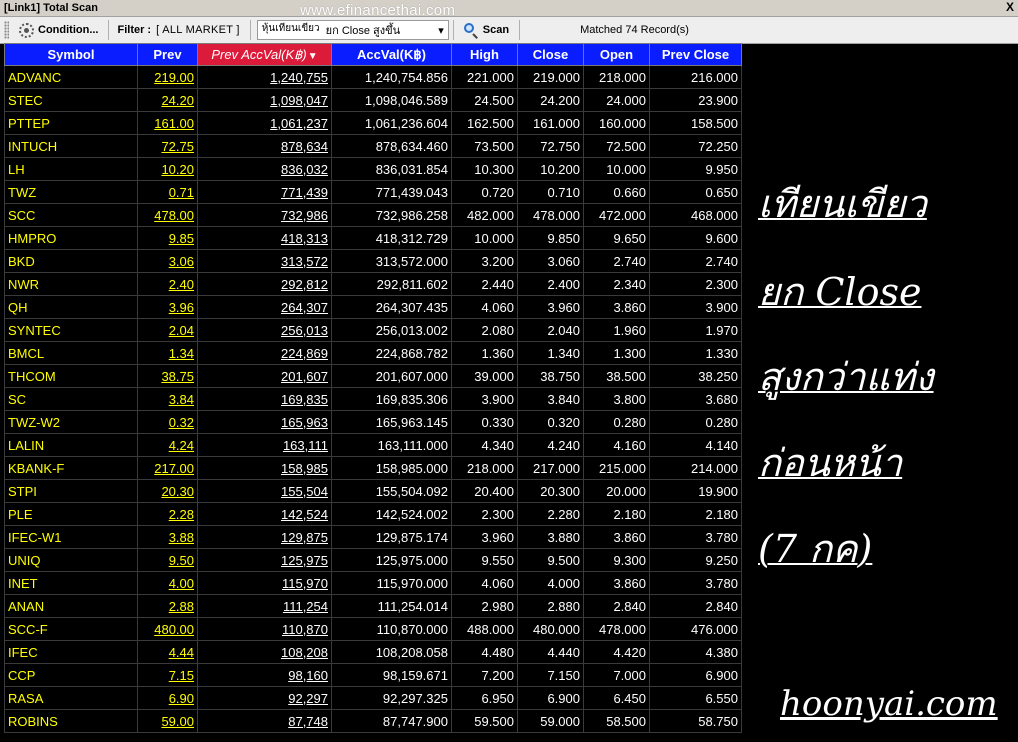  I want to click on cell-symbol: CCP, so click(71, 675).